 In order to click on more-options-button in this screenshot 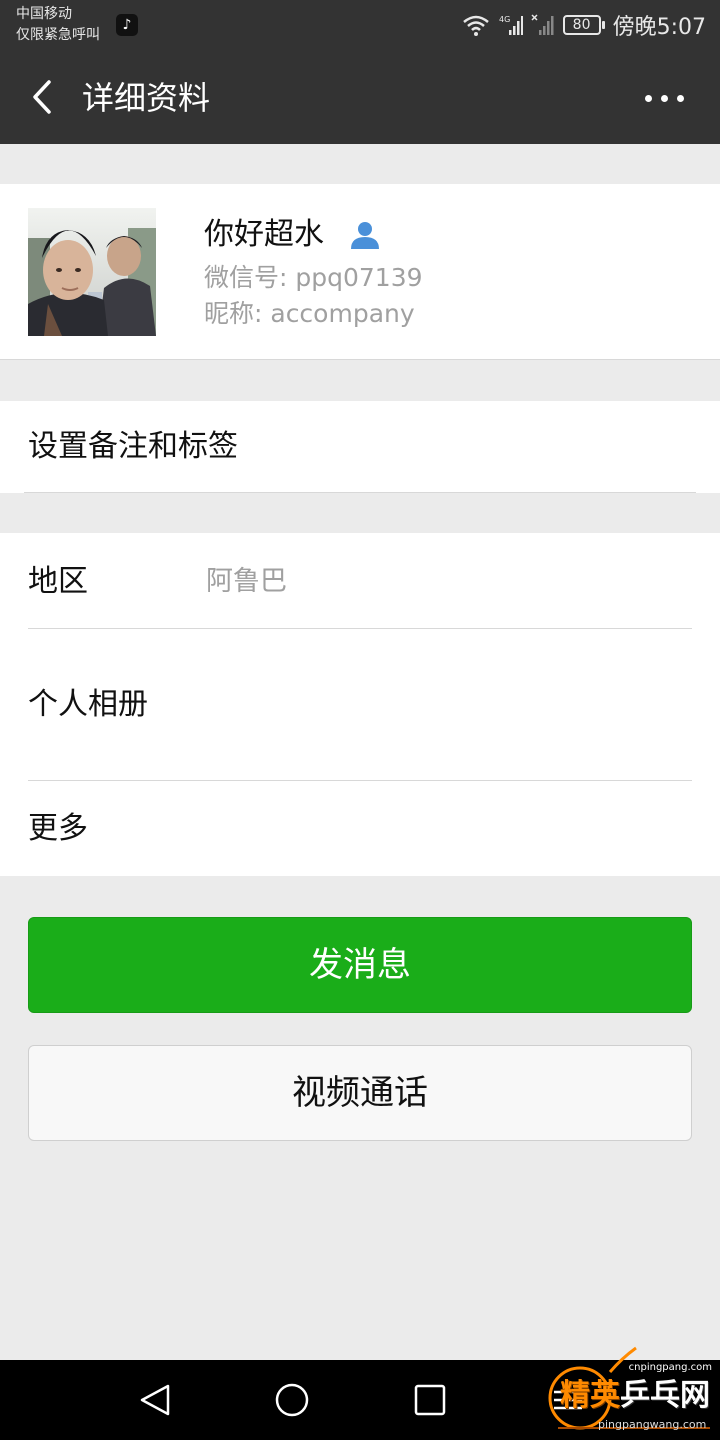, I will do `click(664, 98)`.